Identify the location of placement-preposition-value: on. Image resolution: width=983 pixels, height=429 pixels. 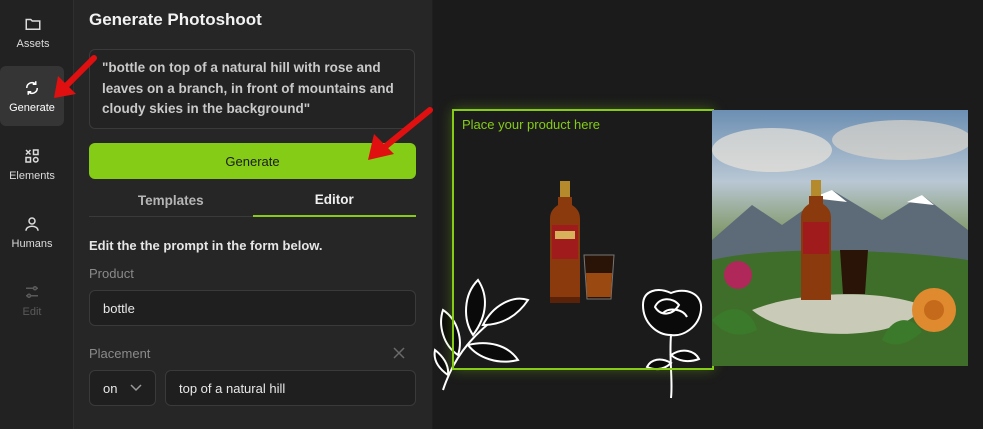
(110, 388).